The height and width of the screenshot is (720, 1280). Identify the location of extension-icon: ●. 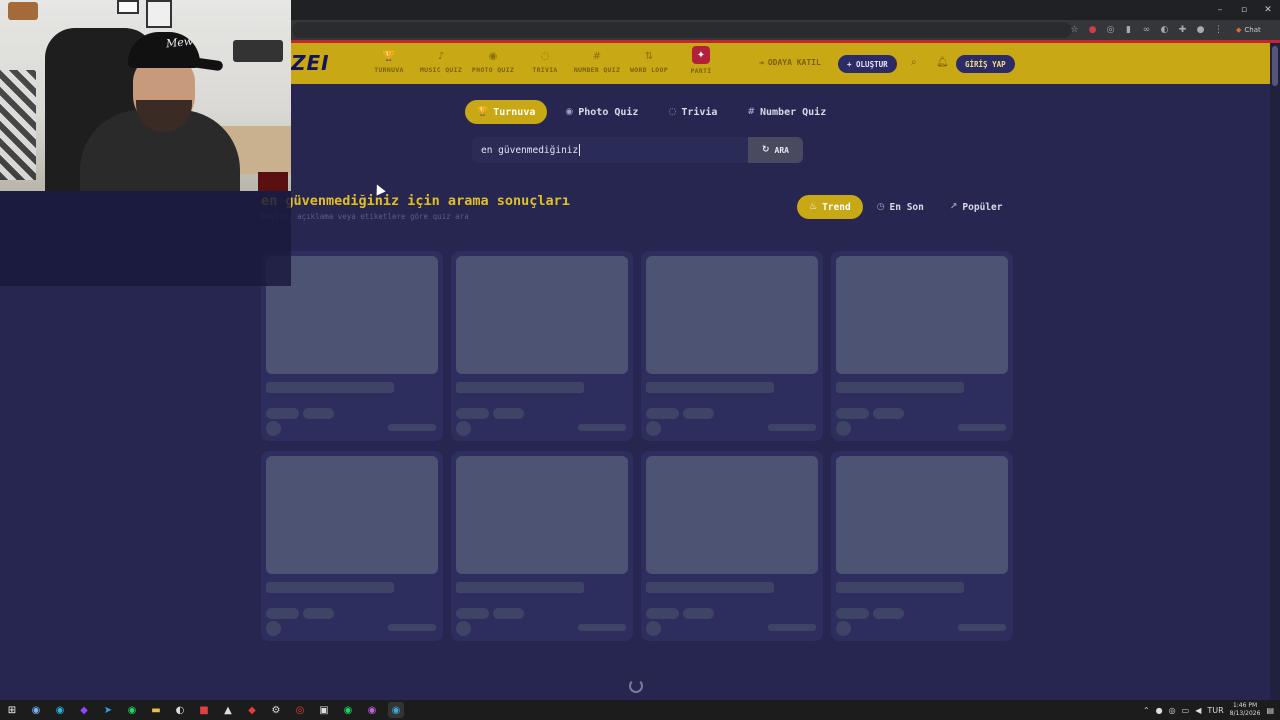
(1092, 29).